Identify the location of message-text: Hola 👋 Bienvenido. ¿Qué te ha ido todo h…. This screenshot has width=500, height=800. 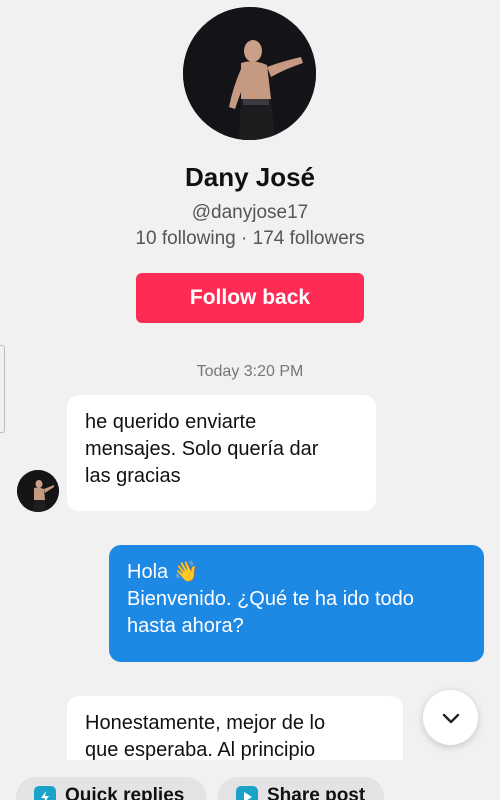
(270, 599).